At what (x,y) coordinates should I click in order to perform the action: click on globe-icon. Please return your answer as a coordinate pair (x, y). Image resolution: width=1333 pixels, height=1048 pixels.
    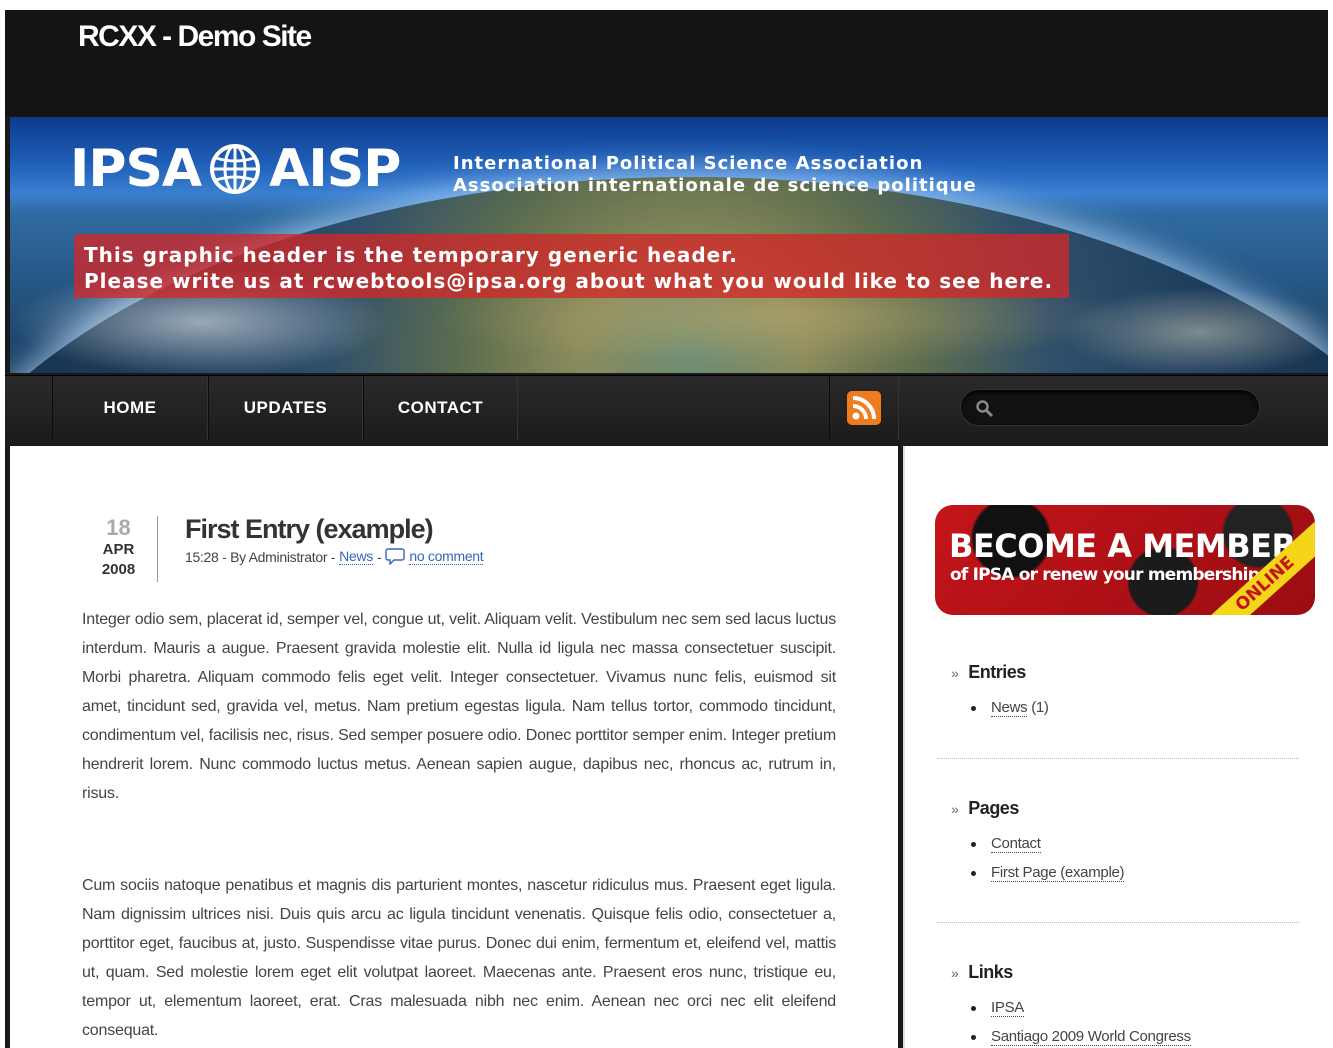
    Looking at the image, I should click on (235, 169).